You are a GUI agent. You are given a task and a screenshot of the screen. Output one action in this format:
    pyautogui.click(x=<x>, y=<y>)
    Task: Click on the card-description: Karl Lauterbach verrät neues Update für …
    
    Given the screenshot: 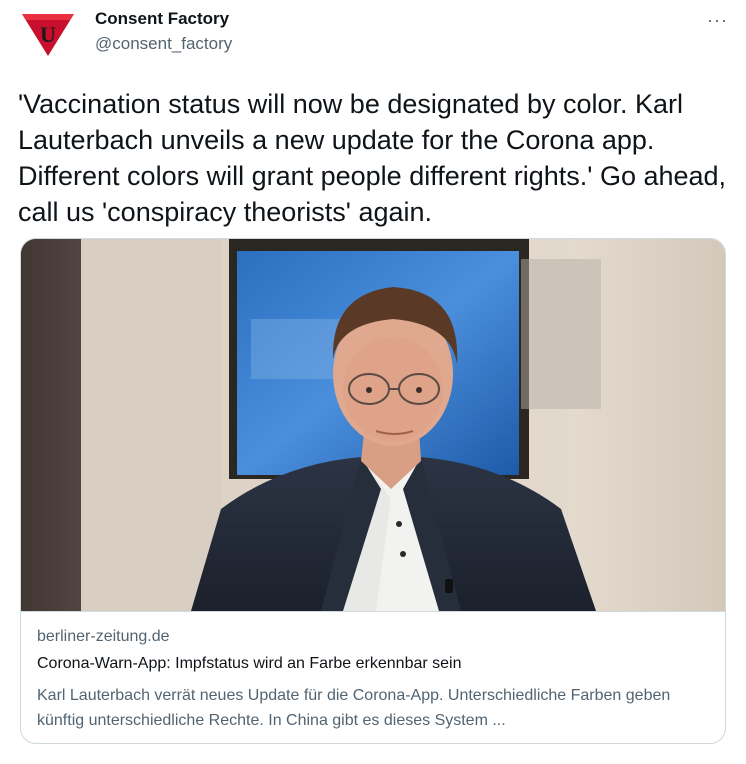 What is the action you would take?
    pyautogui.click(x=354, y=708)
    